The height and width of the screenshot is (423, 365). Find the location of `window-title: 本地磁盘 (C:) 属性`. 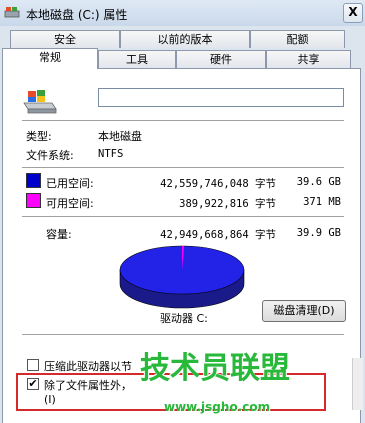

window-title: 本地磁盘 (C:) 属性 is located at coordinates (77, 15).